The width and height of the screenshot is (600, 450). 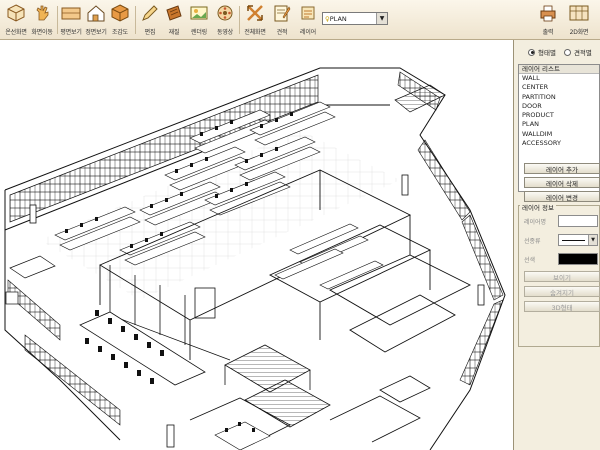 What do you see at coordinates (562, 291) in the screenshot?
I see `hide-layer-button: 숨겨지기` at bounding box center [562, 291].